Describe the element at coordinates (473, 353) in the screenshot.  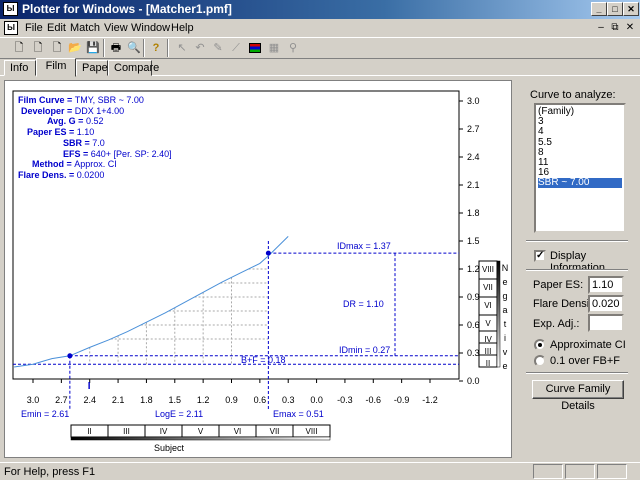
I see `y-tick-label: 0.3` at that location.